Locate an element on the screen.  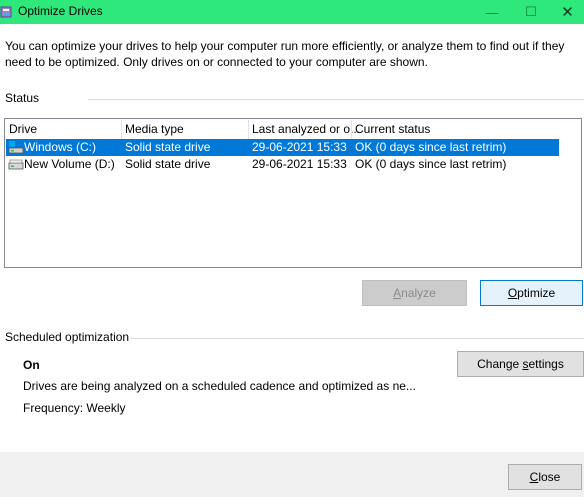
system-drive-icon is located at coordinates (16, 147).